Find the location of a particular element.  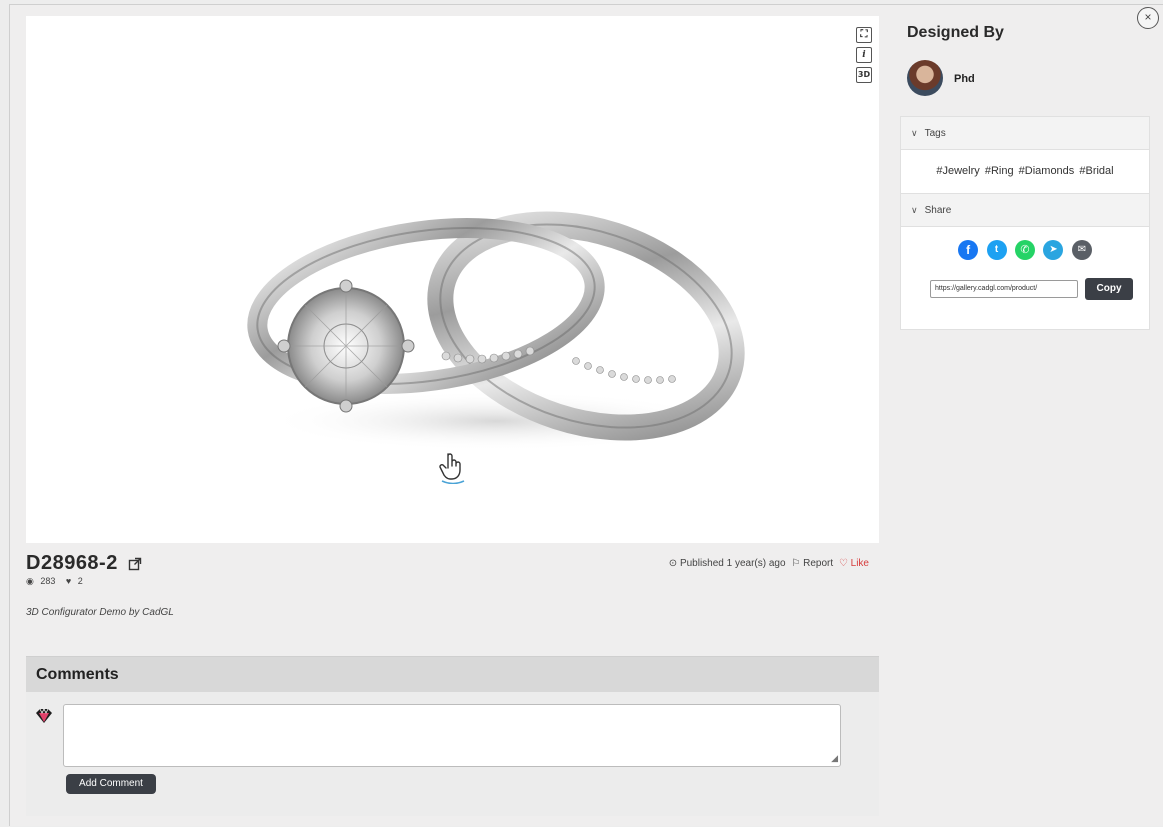

tag-jewelry: #Jewelry is located at coordinates (957, 171).